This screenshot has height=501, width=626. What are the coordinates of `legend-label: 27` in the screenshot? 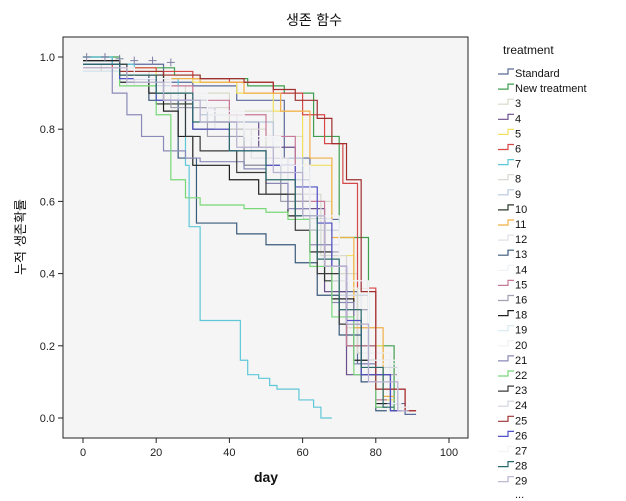 It's located at (521, 452).